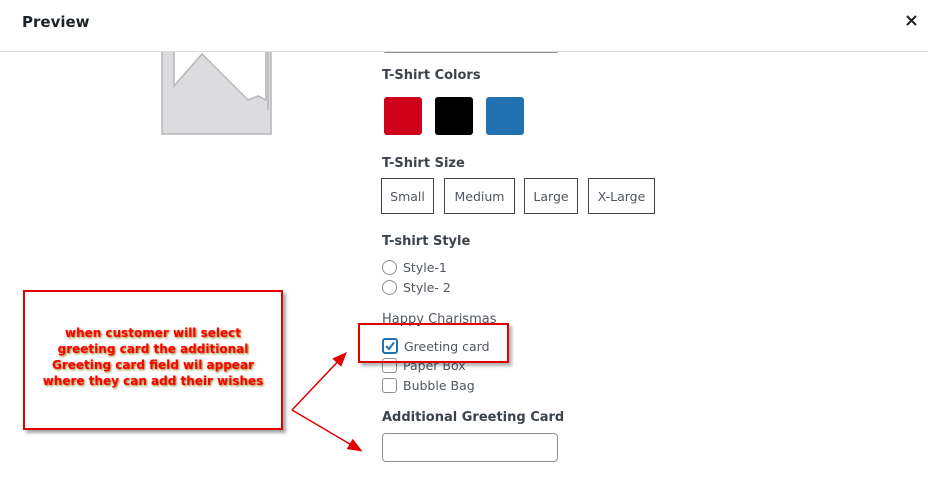  Describe the element at coordinates (423, 163) in the screenshot. I see `sizes-label: T-Shirt Size` at that location.